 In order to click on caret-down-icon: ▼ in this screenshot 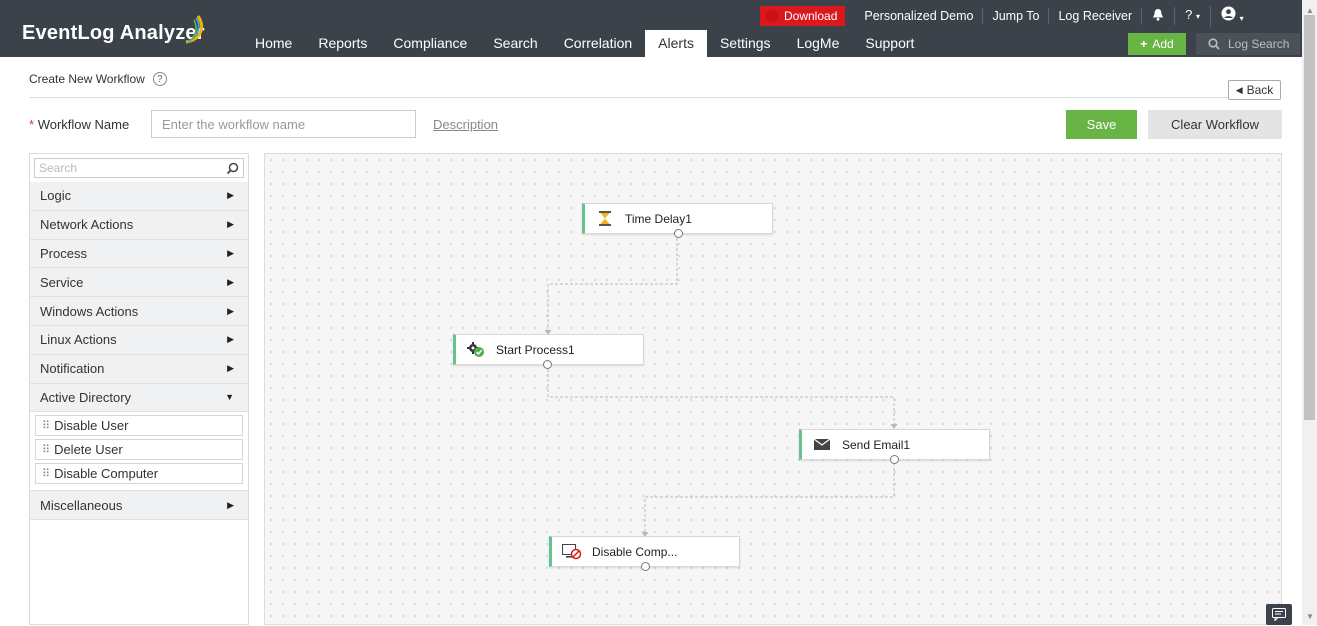, I will do `click(229, 397)`.